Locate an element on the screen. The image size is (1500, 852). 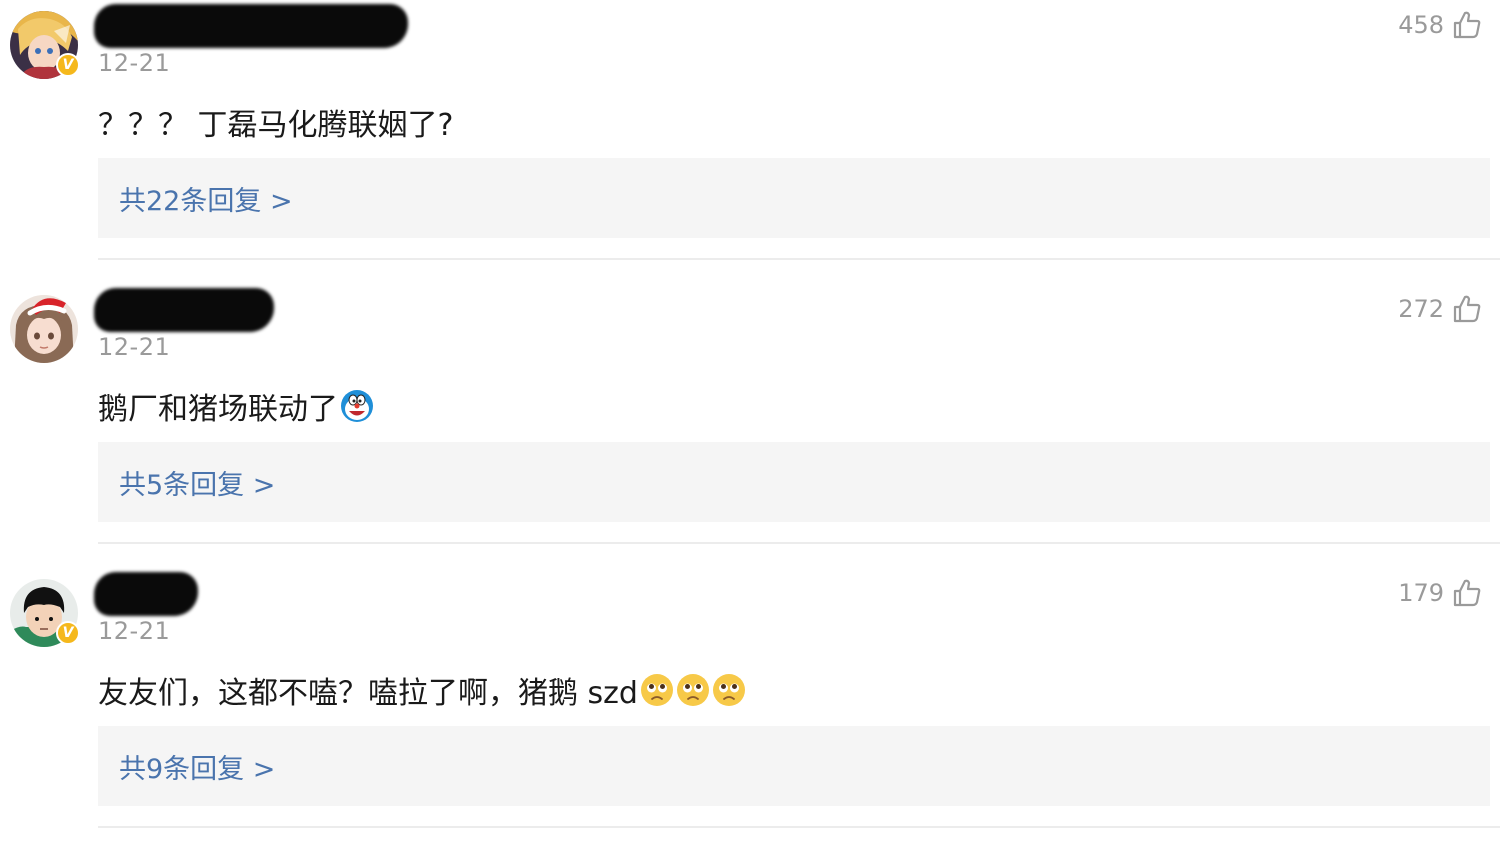
comment-text: 友友们，这都不嗑？嗑拉了啊，猪鹅 szd is located at coordinates (368, 693).